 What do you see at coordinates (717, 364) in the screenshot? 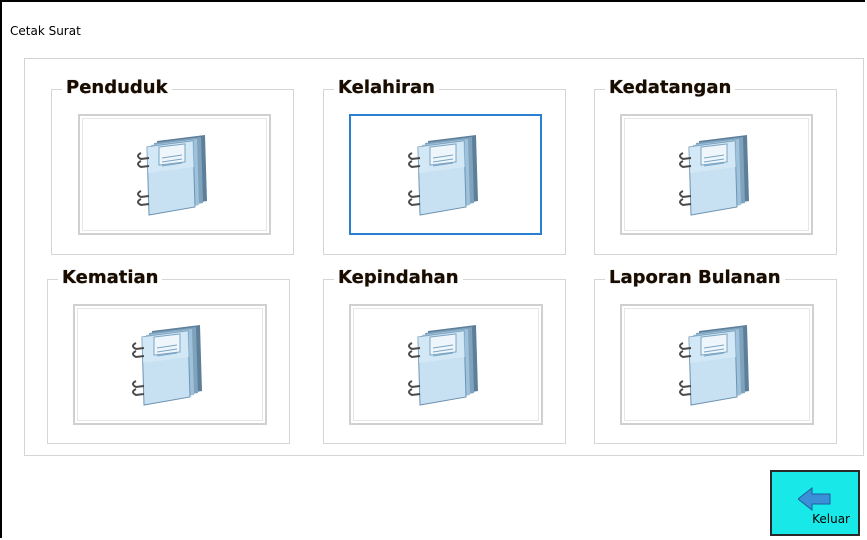
I see `print-laporan-bulanan-button` at bounding box center [717, 364].